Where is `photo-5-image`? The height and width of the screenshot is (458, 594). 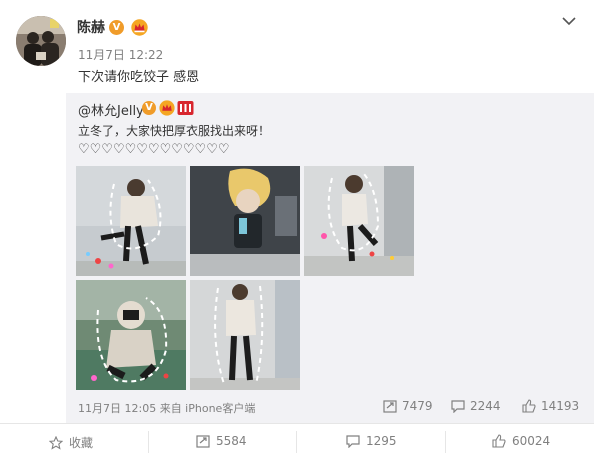
photo-5-image is located at coordinates (245, 335).